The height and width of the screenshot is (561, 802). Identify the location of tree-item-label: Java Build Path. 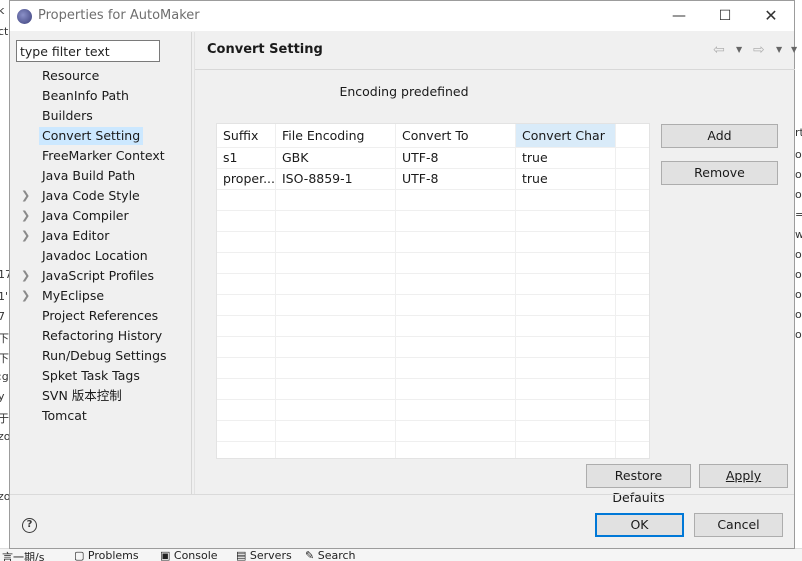
(89, 175).